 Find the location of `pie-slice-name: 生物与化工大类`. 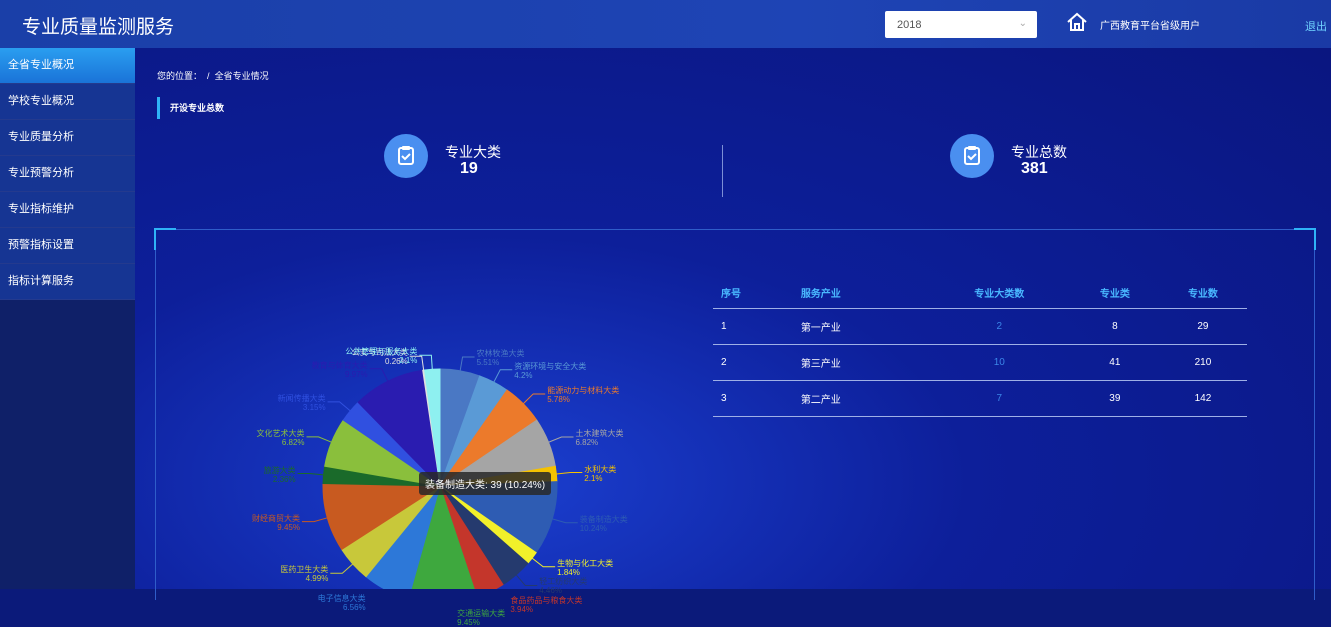

pie-slice-name: 生物与化工大类 is located at coordinates (585, 563).